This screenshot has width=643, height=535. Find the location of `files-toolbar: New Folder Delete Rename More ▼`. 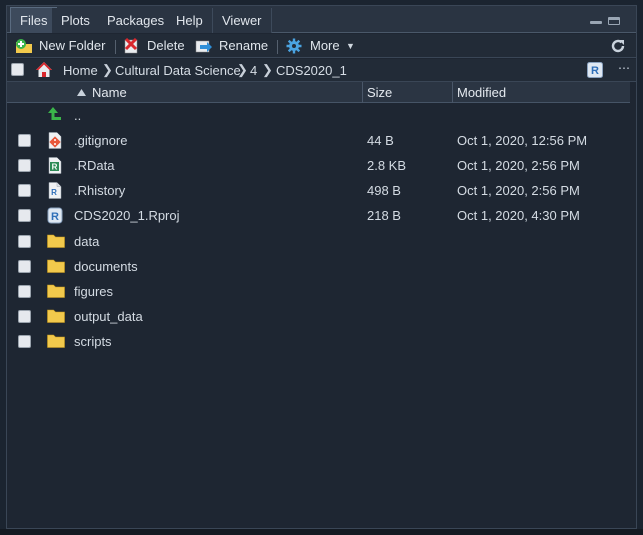

files-toolbar: New Folder Delete Rename More ▼ is located at coordinates (321, 46).